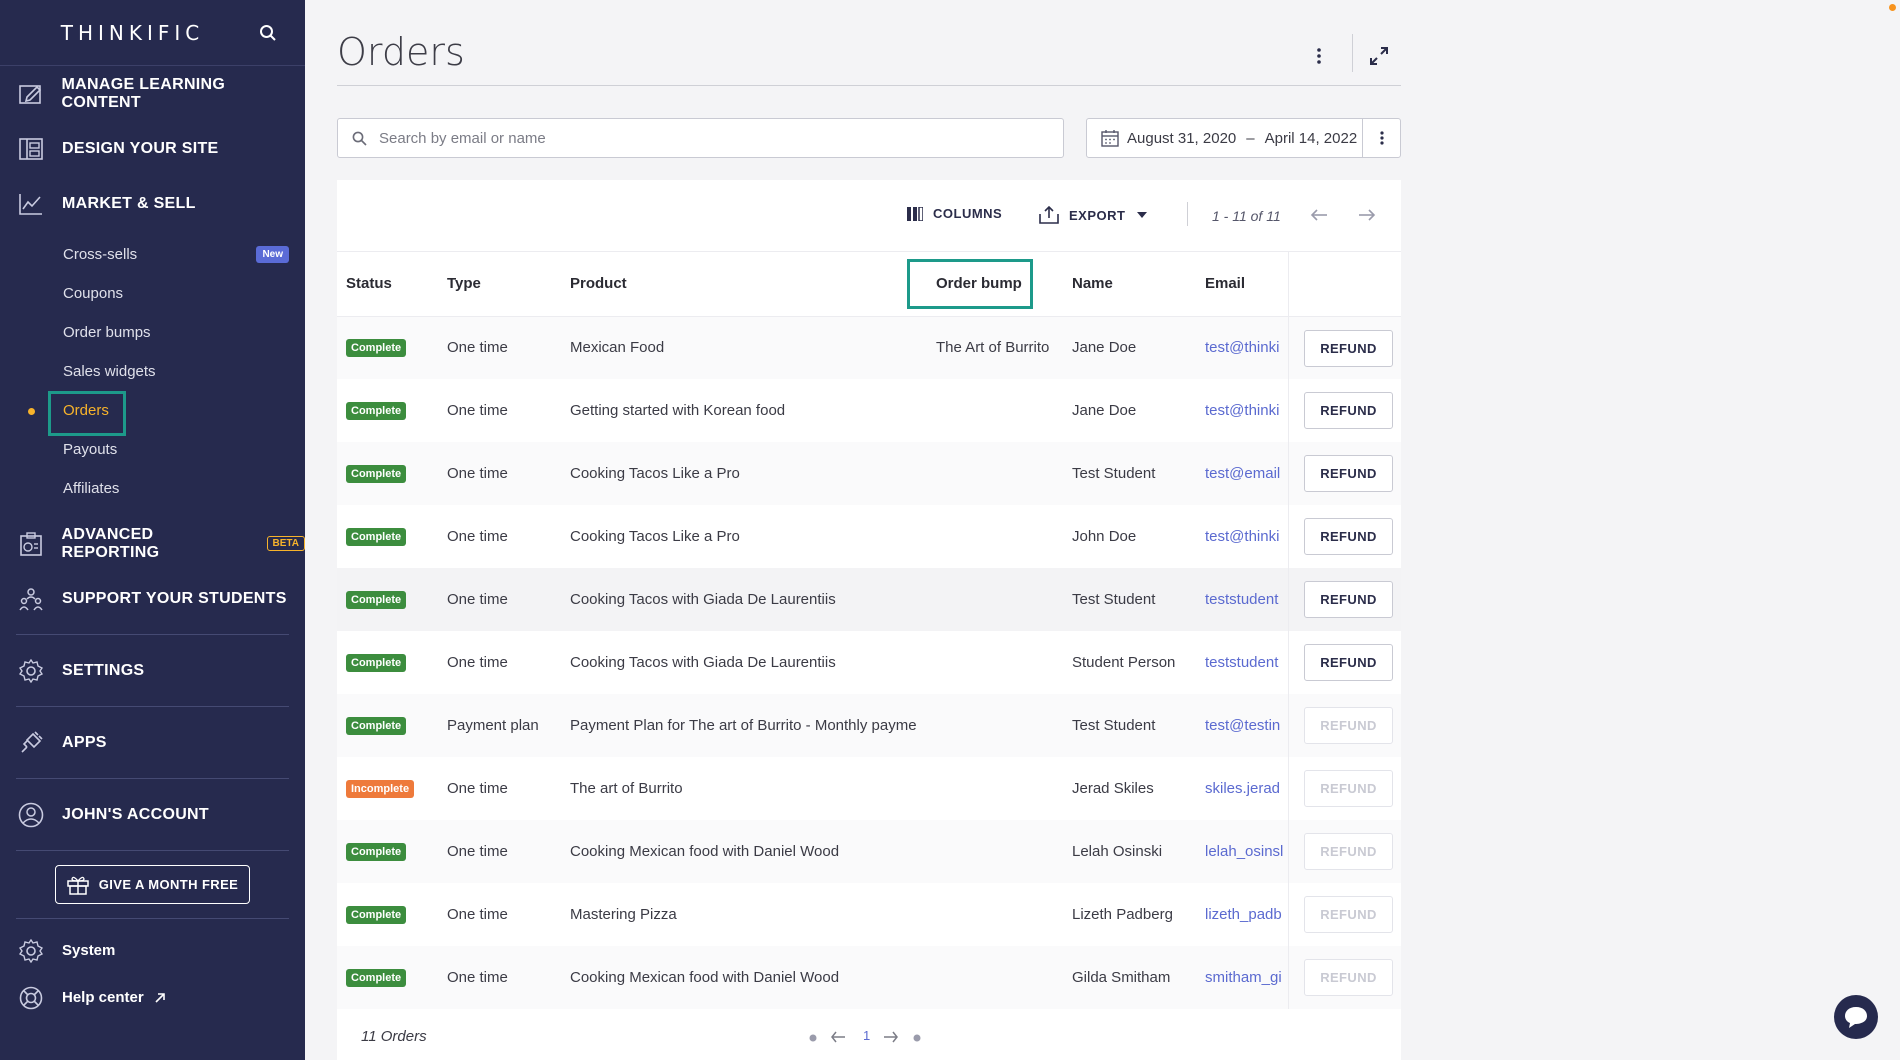 The image size is (1900, 1060). Describe the element at coordinates (1242, 473) in the screenshot. I see `email-link: test@email` at that location.